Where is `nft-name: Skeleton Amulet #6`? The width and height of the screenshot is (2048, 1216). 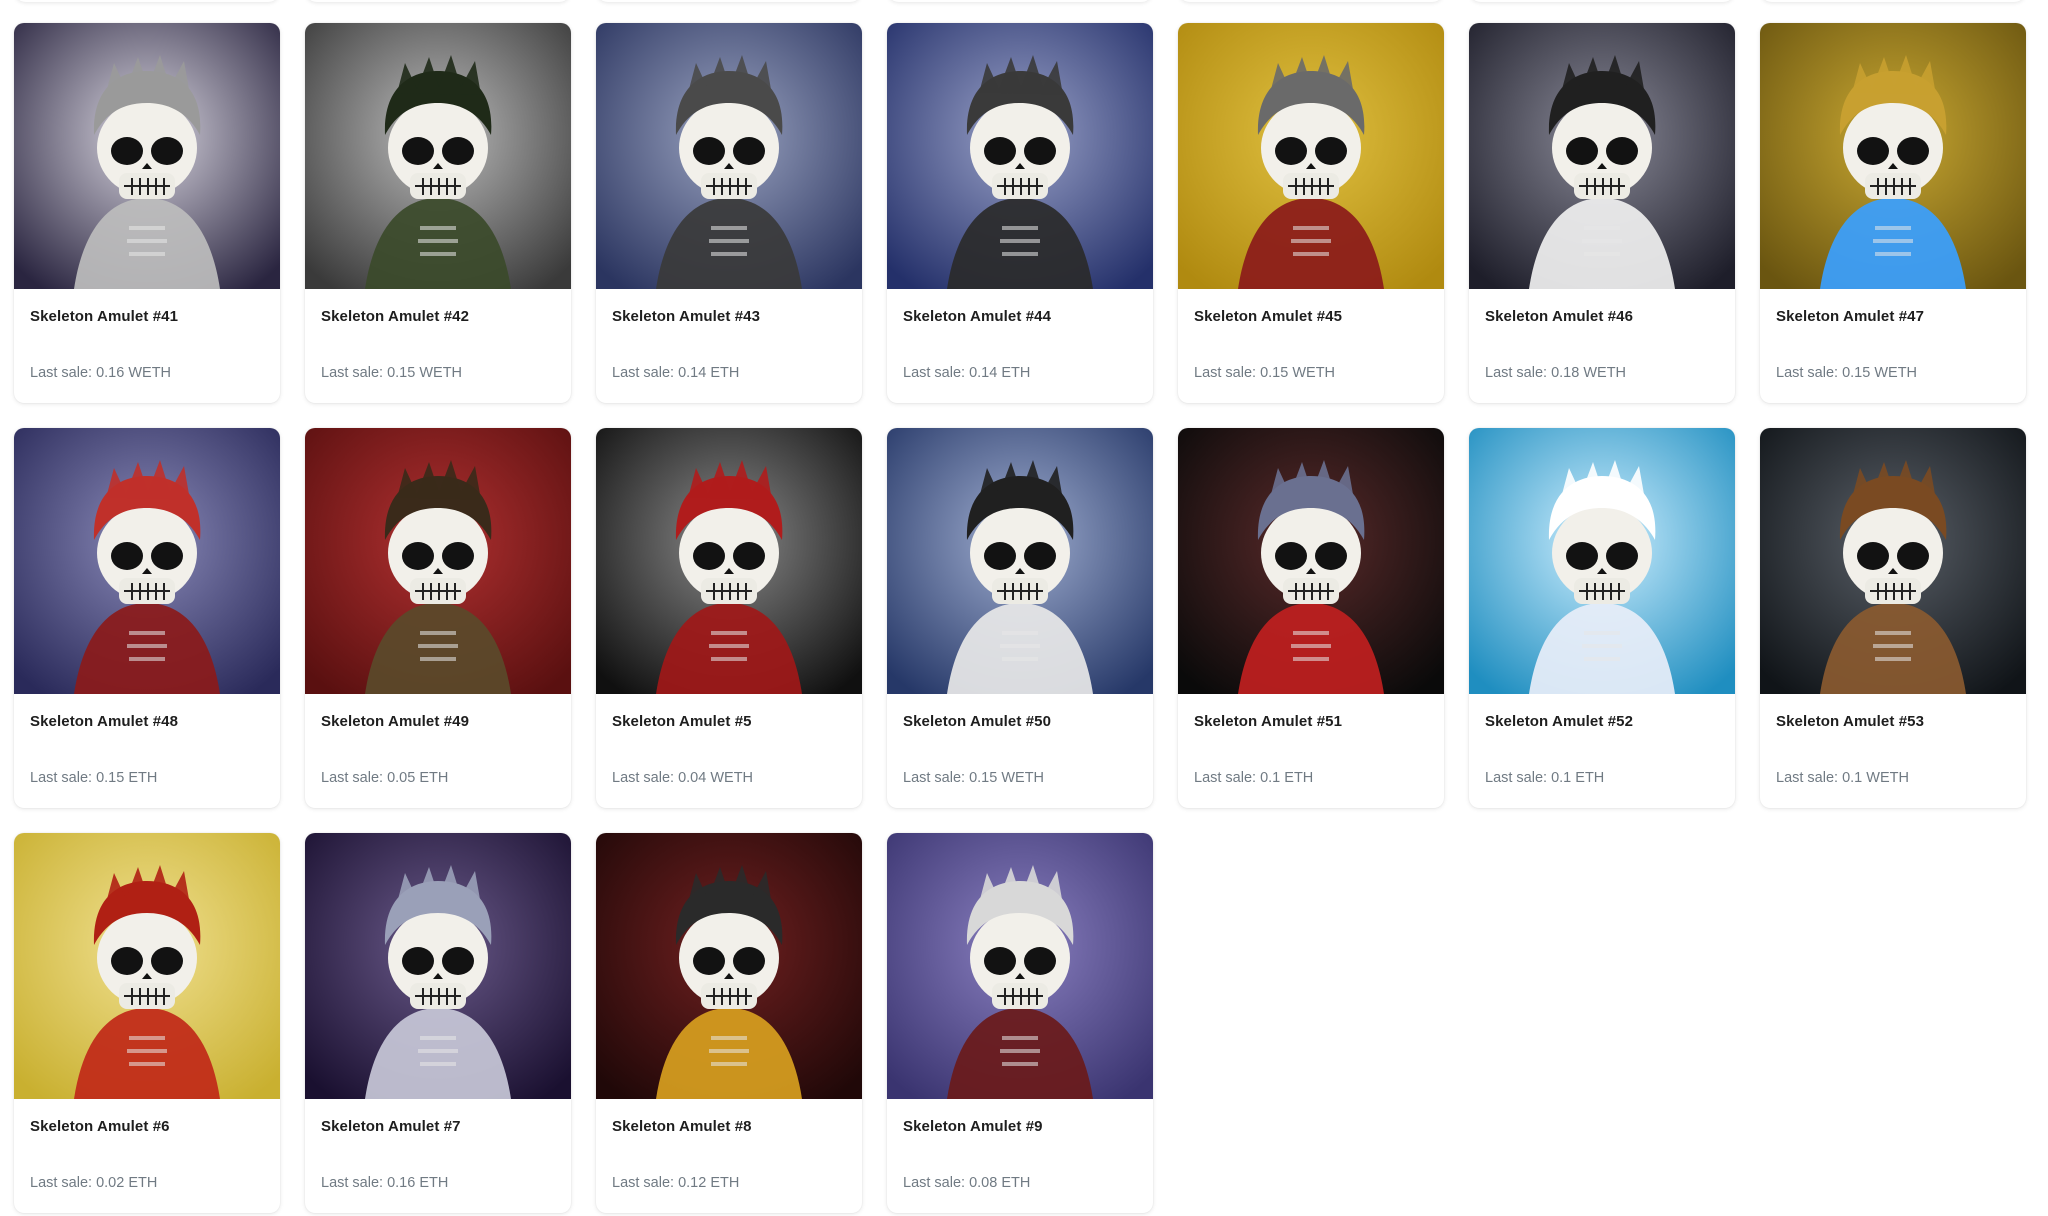
nft-name: Skeleton Amulet #6 is located at coordinates (147, 1126).